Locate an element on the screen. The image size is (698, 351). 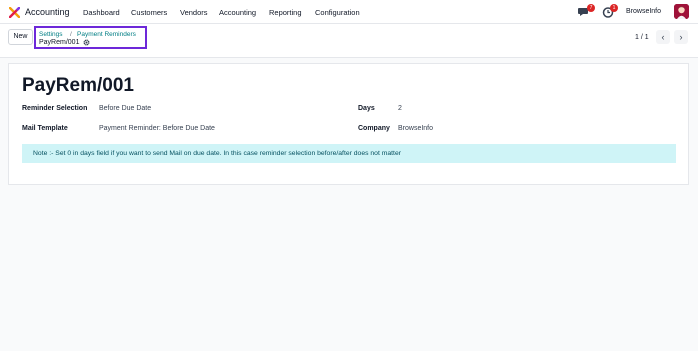
user-avatar is located at coordinates (681, 11).